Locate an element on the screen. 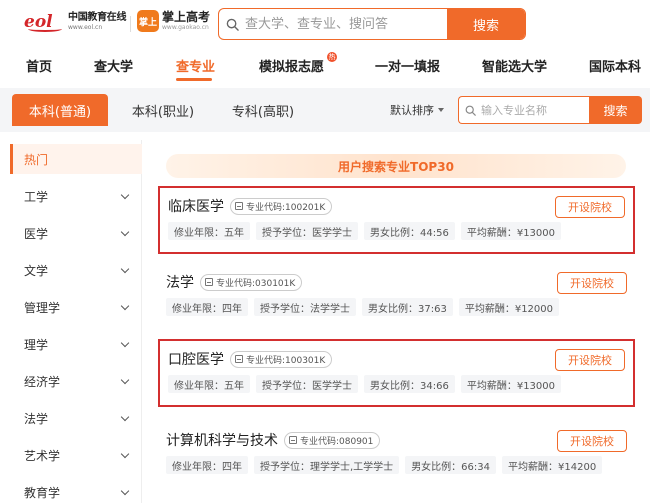  tab-junior-college: 专科(高职) is located at coordinates (263, 110).